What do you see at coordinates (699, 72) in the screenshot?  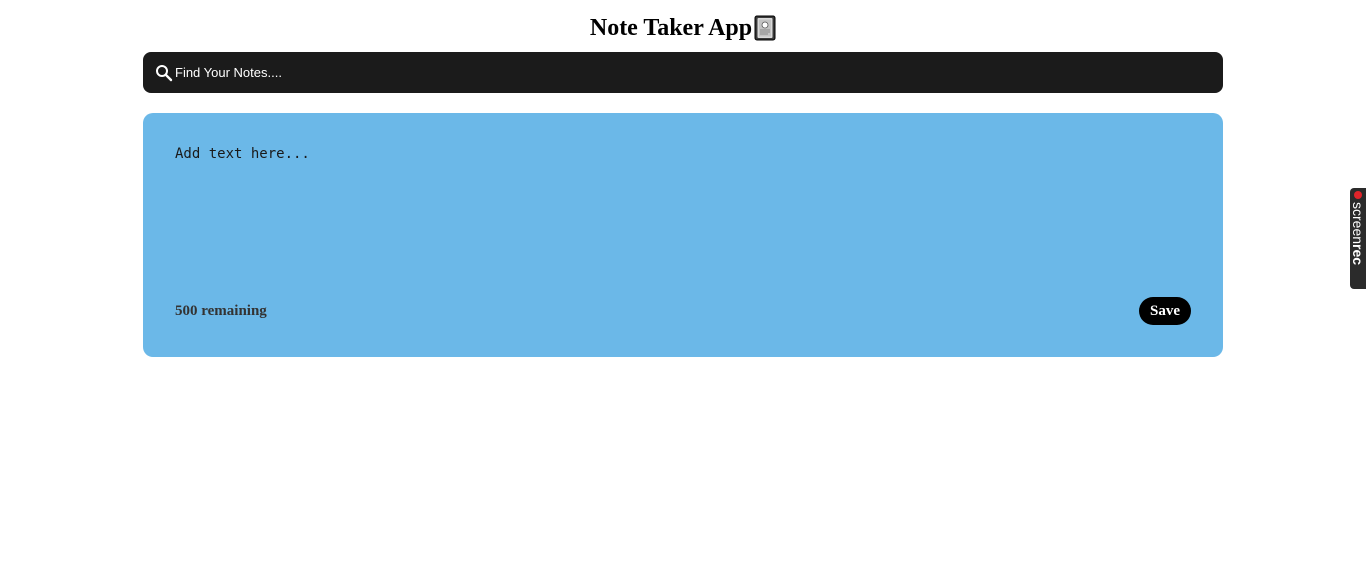 I see `search-input` at bounding box center [699, 72].